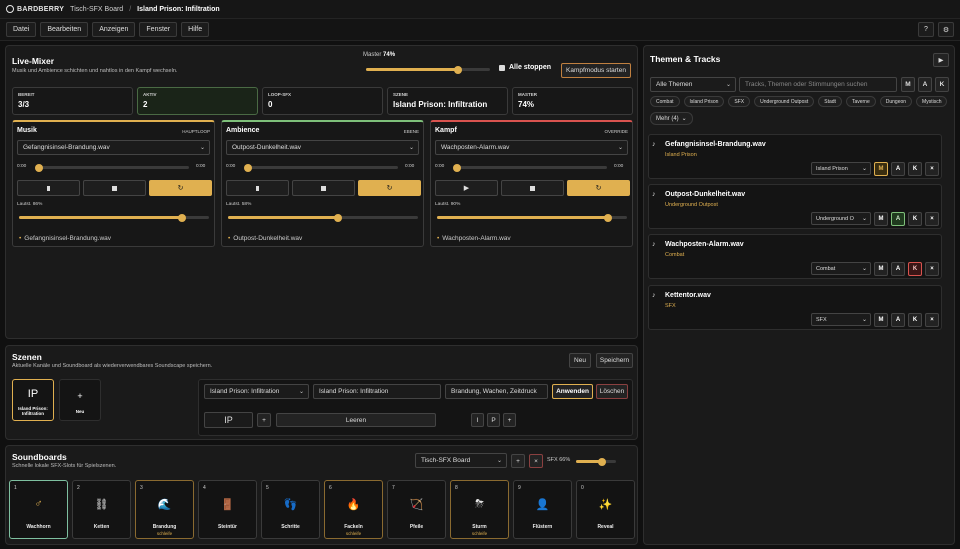  I want to click on breadcrumb-board: Tisch-SFX Board, so click(96, 9).